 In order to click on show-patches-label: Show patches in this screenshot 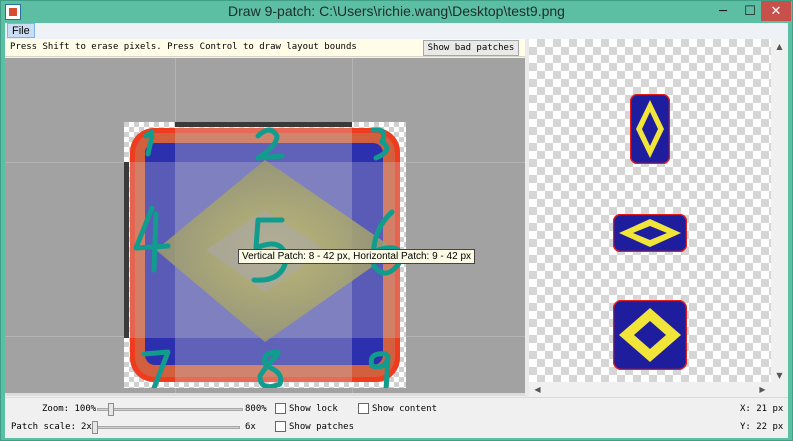, I will do `click(322, 427)`.